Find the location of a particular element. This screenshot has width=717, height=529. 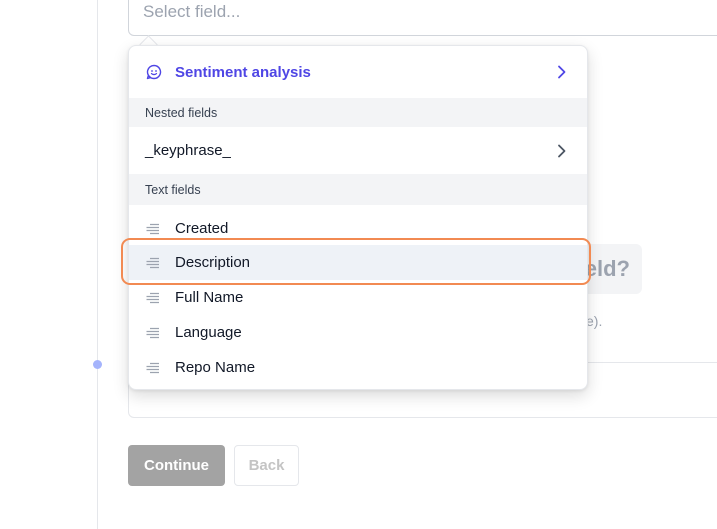

nested-item-keyphrase: _keyphrase_ is located at coordinates (358, 150).